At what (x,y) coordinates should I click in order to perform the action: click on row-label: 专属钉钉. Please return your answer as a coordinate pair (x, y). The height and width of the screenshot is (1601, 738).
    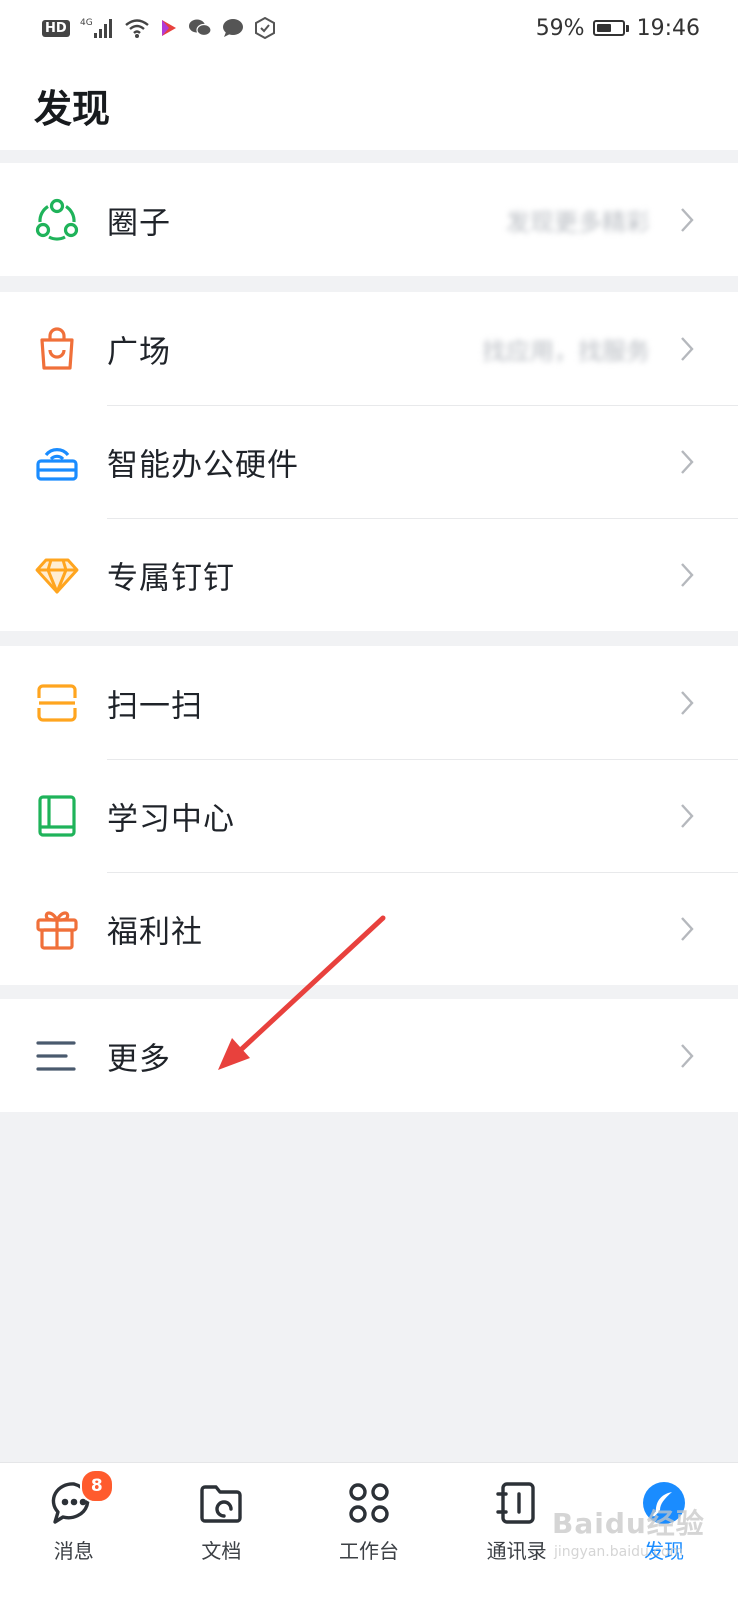
    Looking at the image, I should click on (171, 578).